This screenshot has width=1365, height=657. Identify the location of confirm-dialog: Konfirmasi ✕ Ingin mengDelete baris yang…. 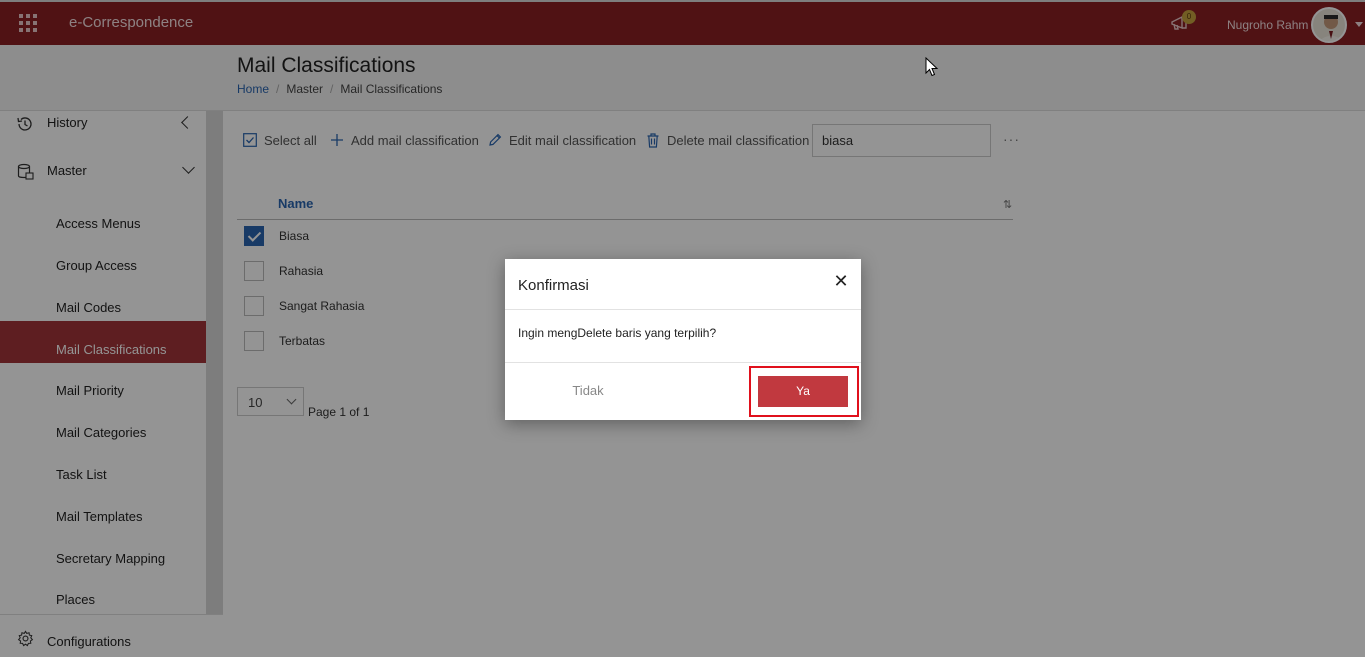
(683, 339).